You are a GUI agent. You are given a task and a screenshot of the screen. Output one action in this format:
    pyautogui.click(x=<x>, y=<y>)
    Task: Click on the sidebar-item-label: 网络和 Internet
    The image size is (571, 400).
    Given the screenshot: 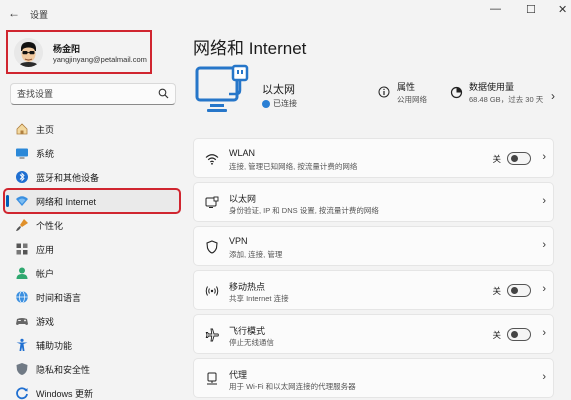 What is the action you would take?
    pyautogui.click(x=66, y=202)
    